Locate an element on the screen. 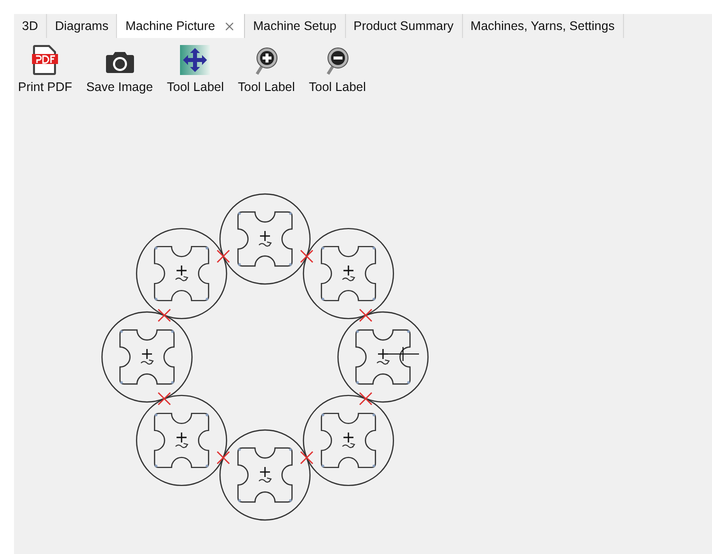  zoom-in-icon is located at coordinates (266, 61).